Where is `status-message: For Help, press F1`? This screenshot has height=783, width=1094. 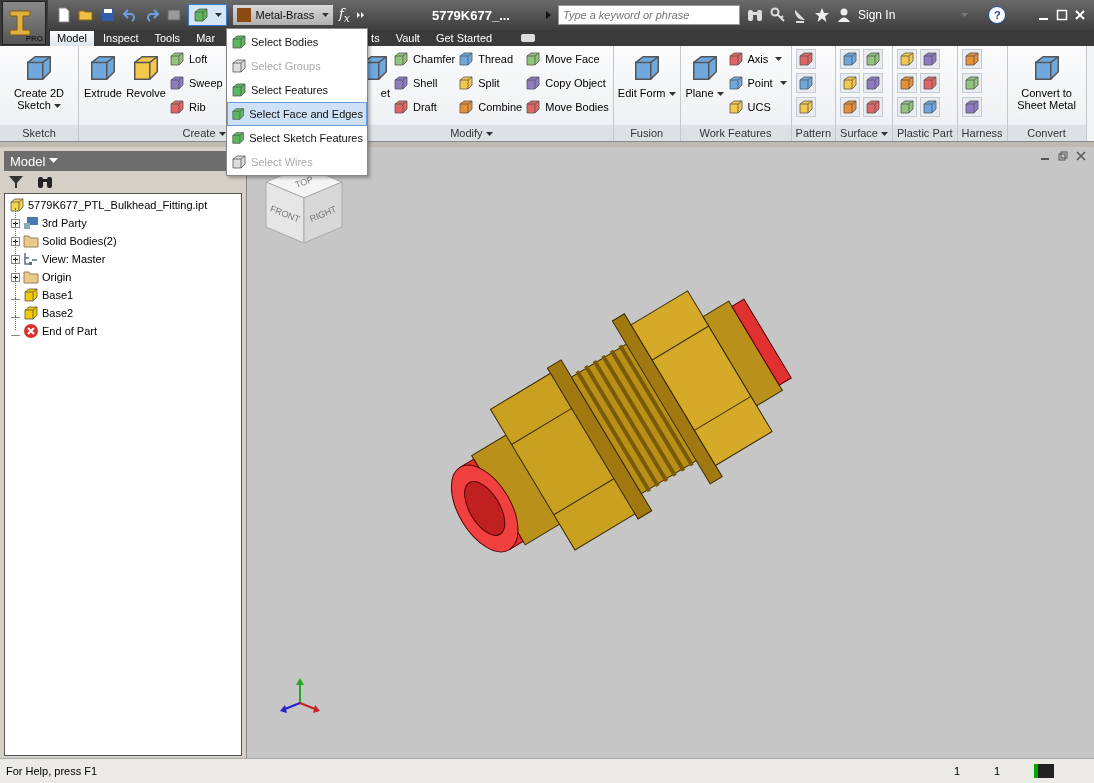
status-message: For Help, press F1 is located at coordinates (52, 771).